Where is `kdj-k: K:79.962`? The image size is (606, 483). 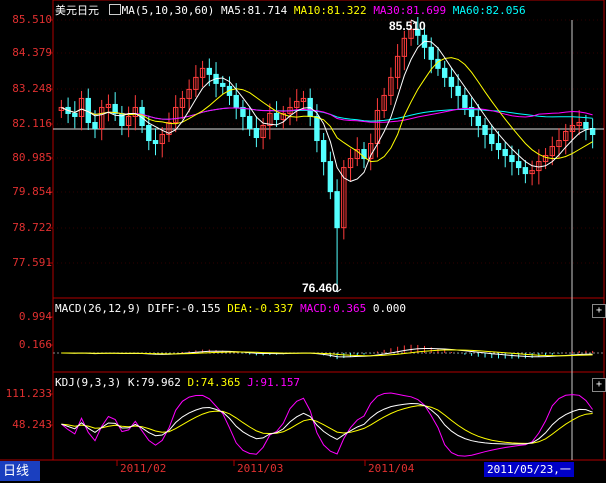 kdj-k: K:79.962 is located at coordinates (154, 382).